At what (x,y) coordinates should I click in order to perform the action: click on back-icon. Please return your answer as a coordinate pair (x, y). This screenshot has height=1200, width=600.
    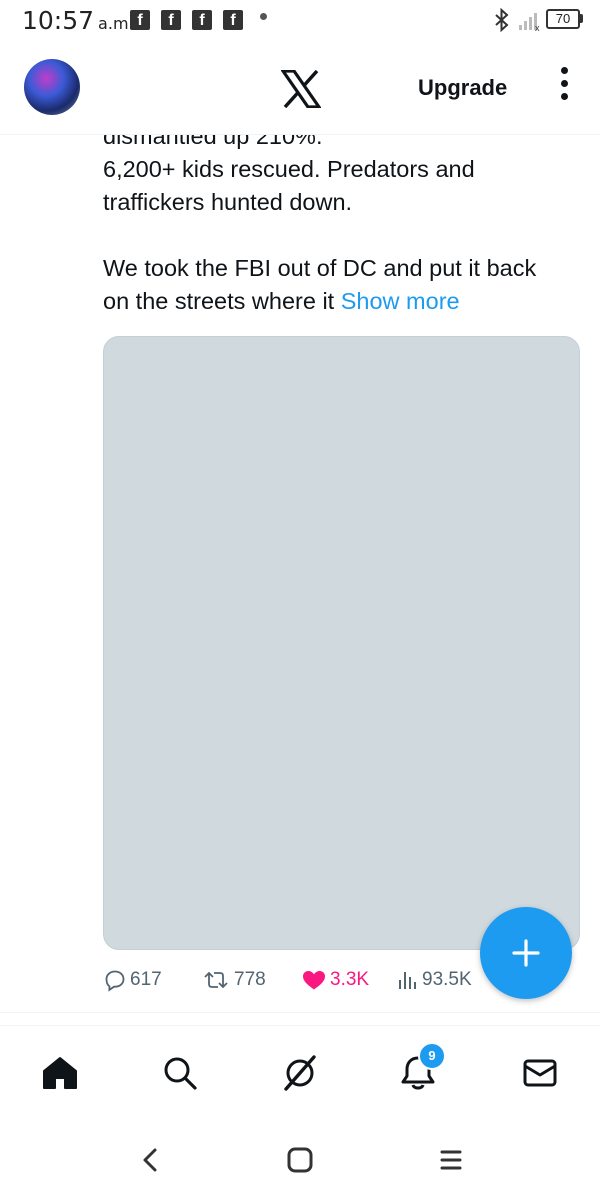
    Looking at the image, I should click on (151, 1160).